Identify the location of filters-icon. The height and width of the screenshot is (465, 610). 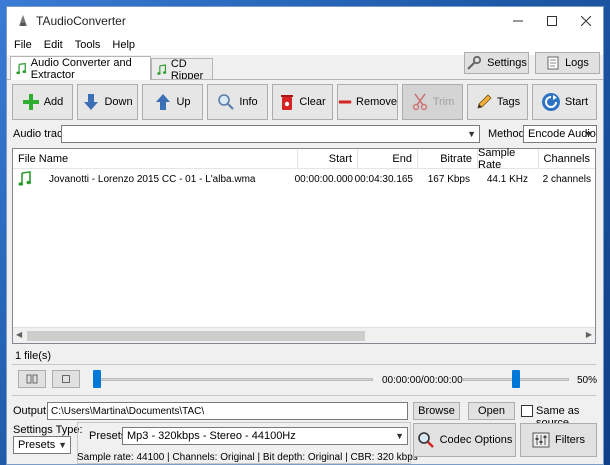
(541, 440).